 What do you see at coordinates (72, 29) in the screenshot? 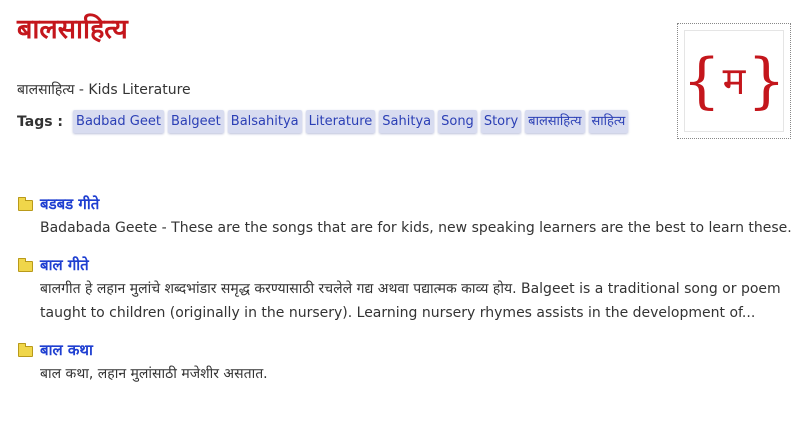
I see `page-title: बालसाहित्य` at bounding box center [72, 29].